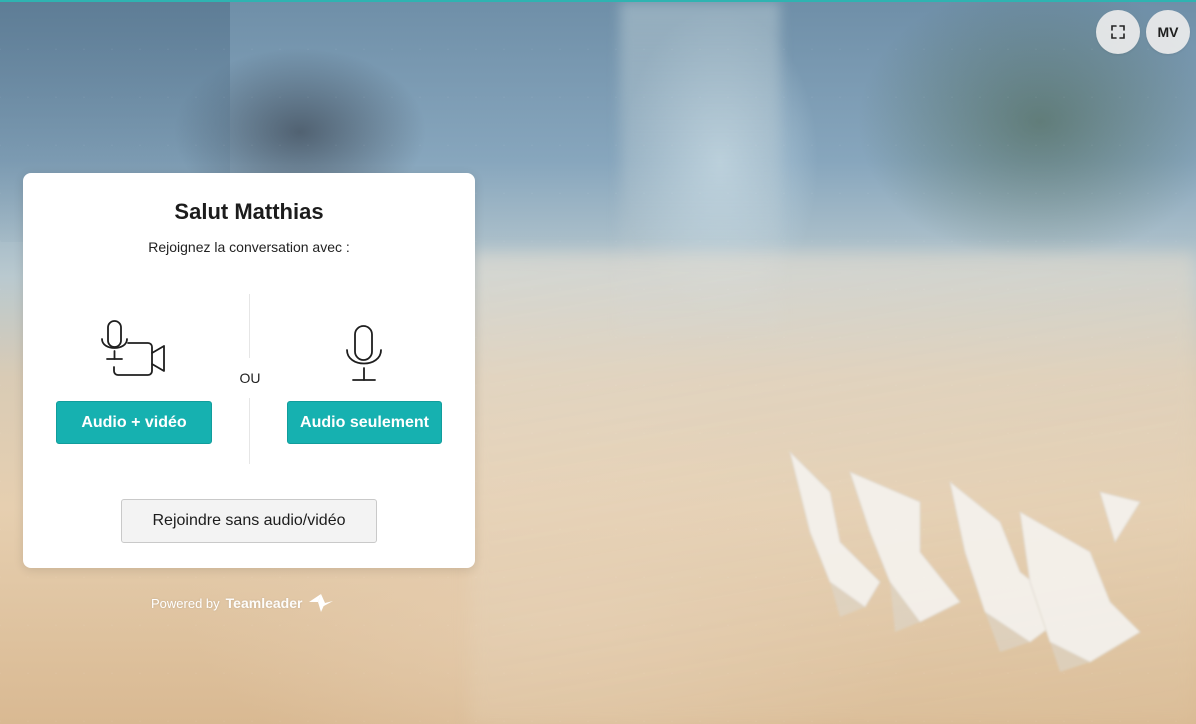  Describe the element at coordinates (249, 211) in the screenshot. I see `greeting-title: Salut Matthias` at that location.